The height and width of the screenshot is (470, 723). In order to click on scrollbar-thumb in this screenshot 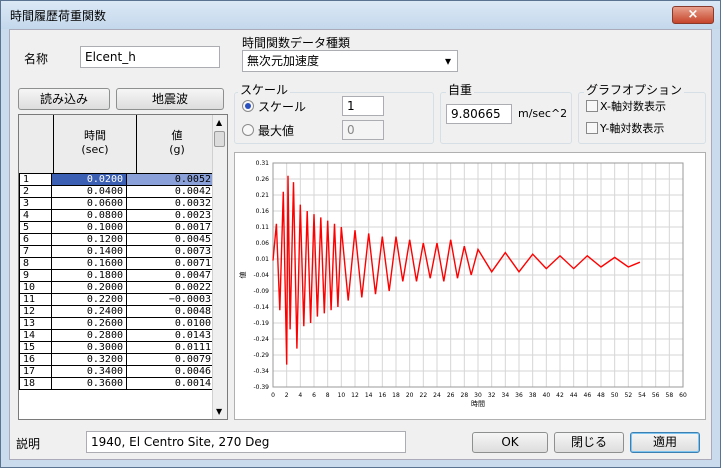, I will do `click(219, 139)`.